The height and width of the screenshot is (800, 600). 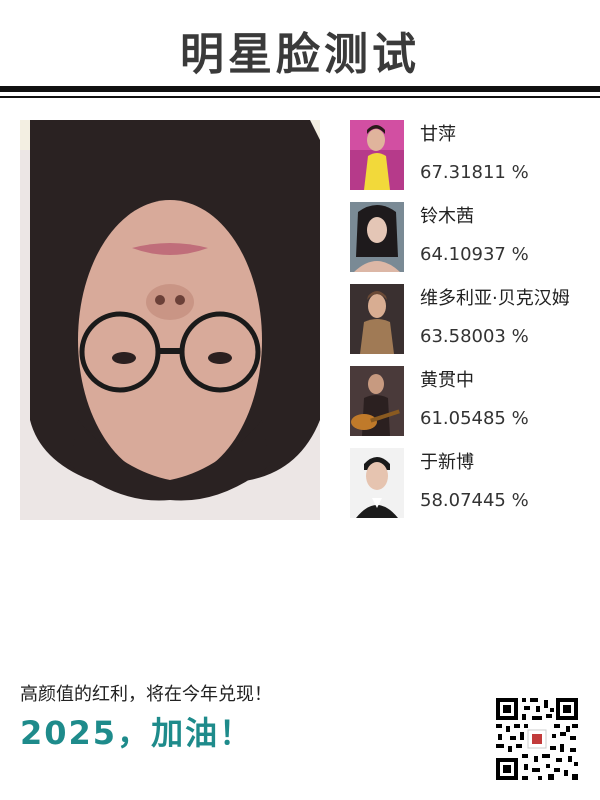 What do you see at coordinates (300, 54) in the screenshot?
I see `page-title: 明星脸测试` at bounding box center [300, 54].